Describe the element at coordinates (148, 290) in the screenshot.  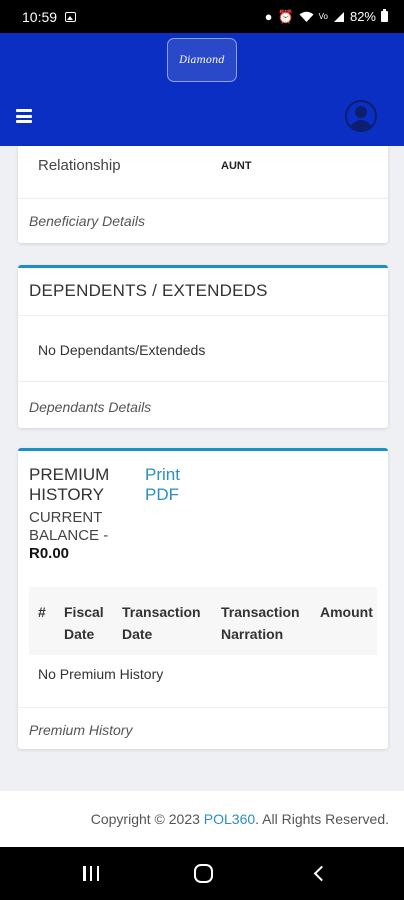
I see `dependents-title: DEPENDENTS / EXTENDEDS` at that location.